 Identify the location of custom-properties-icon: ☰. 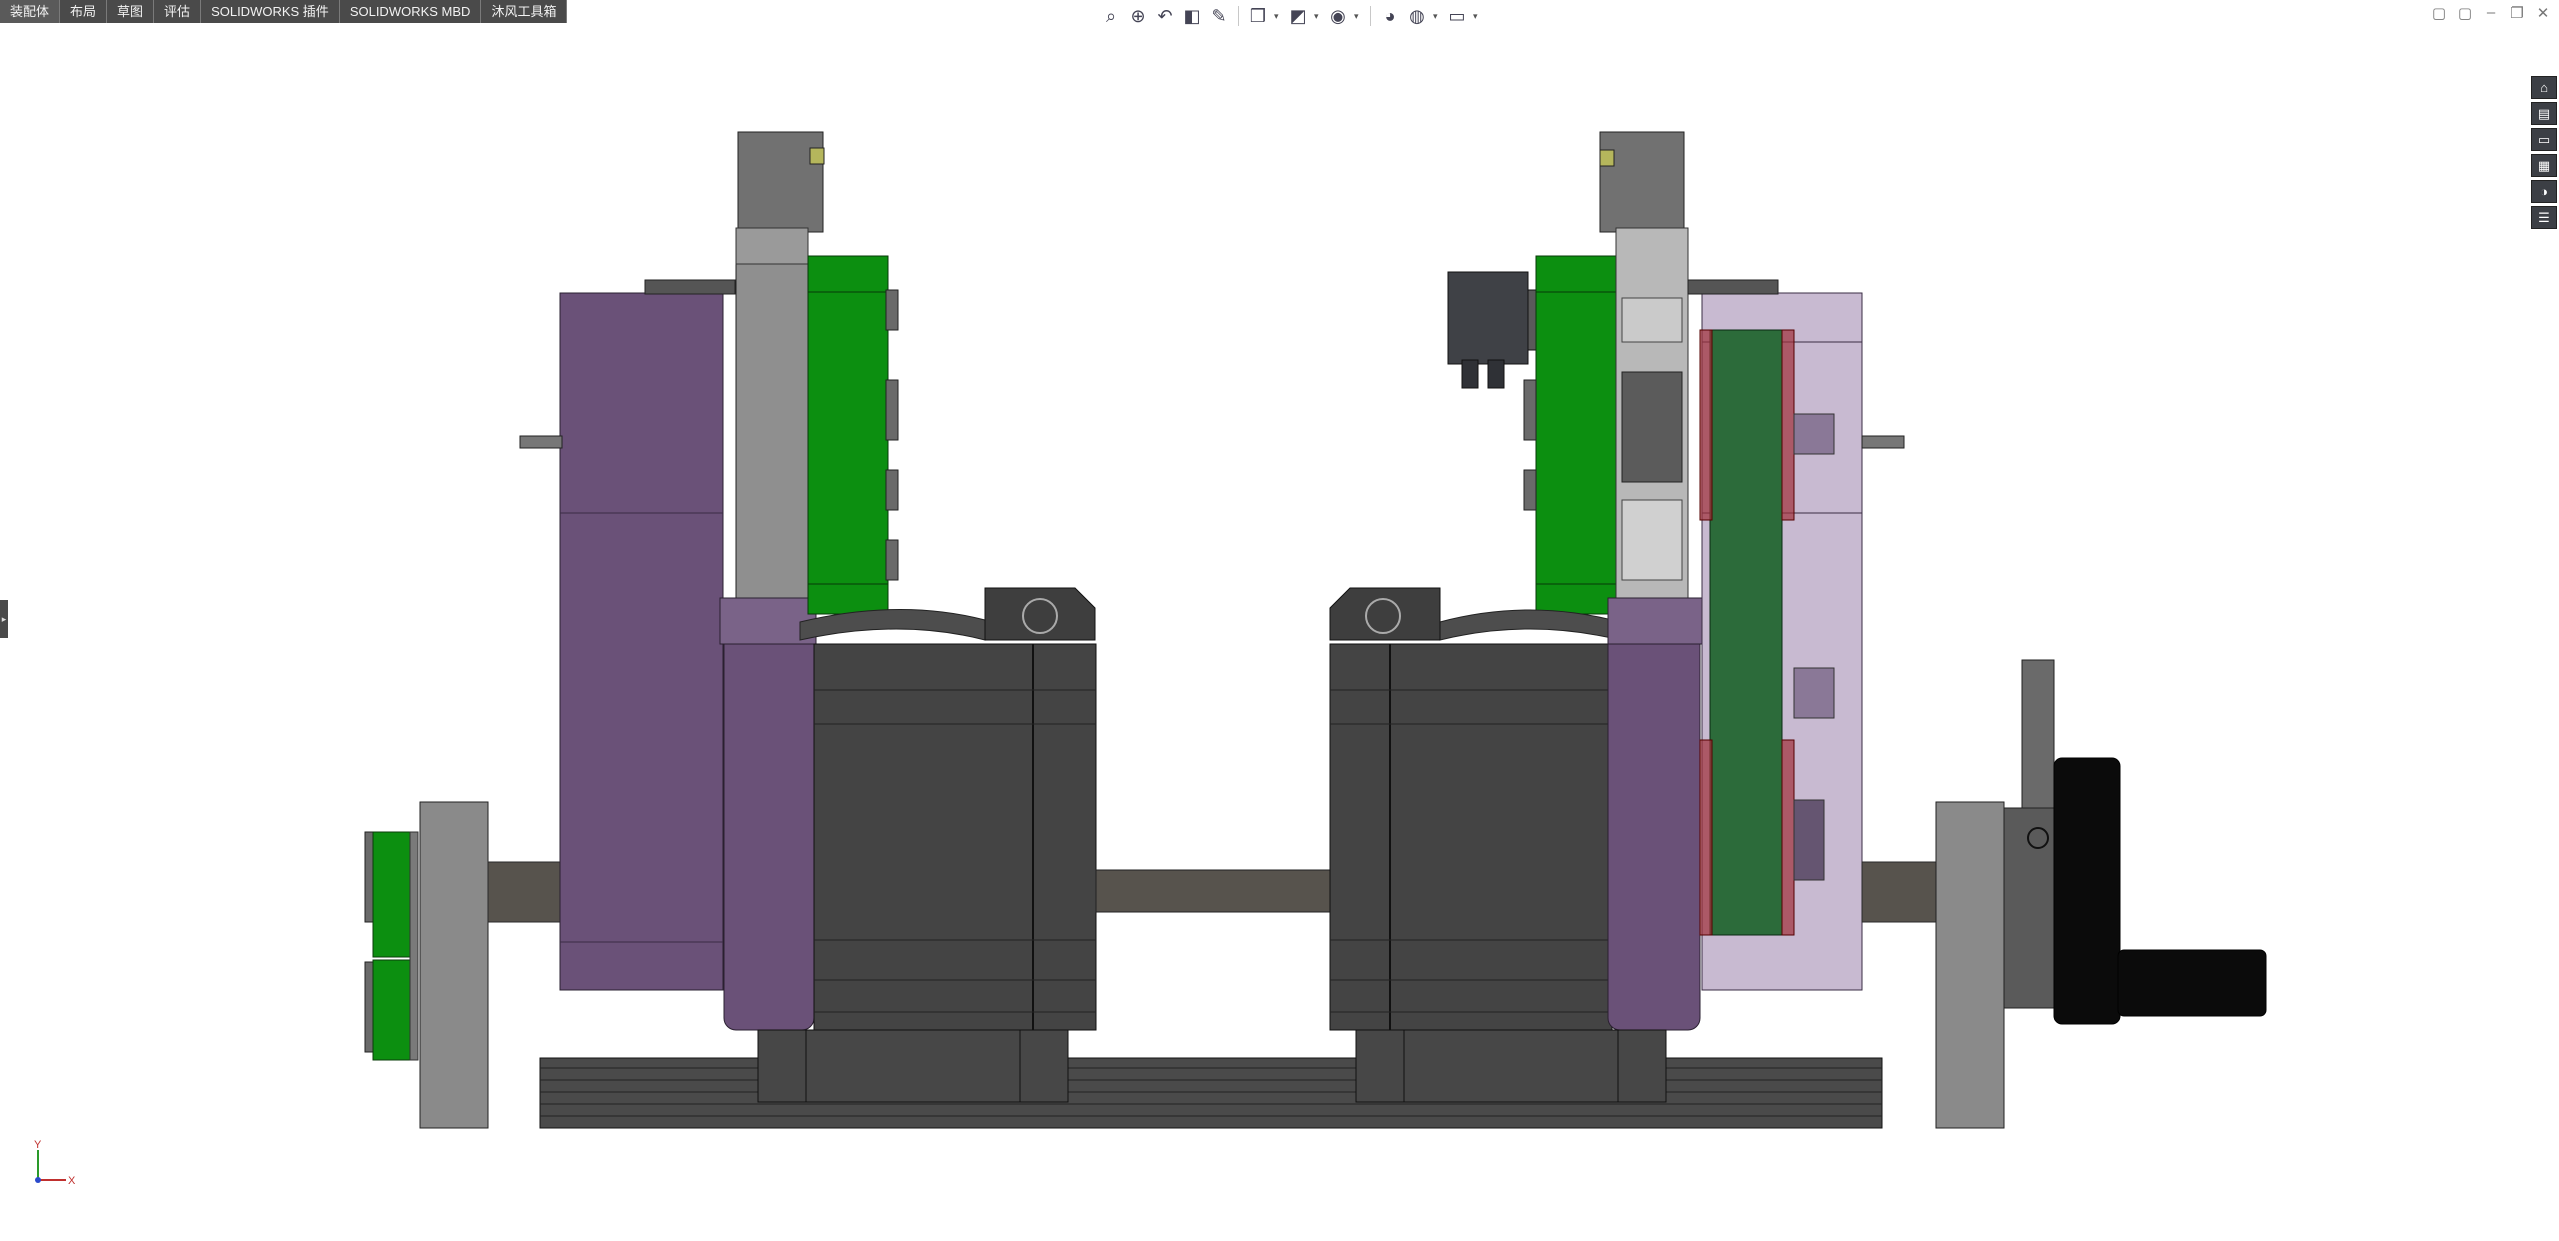
(2544, 217).